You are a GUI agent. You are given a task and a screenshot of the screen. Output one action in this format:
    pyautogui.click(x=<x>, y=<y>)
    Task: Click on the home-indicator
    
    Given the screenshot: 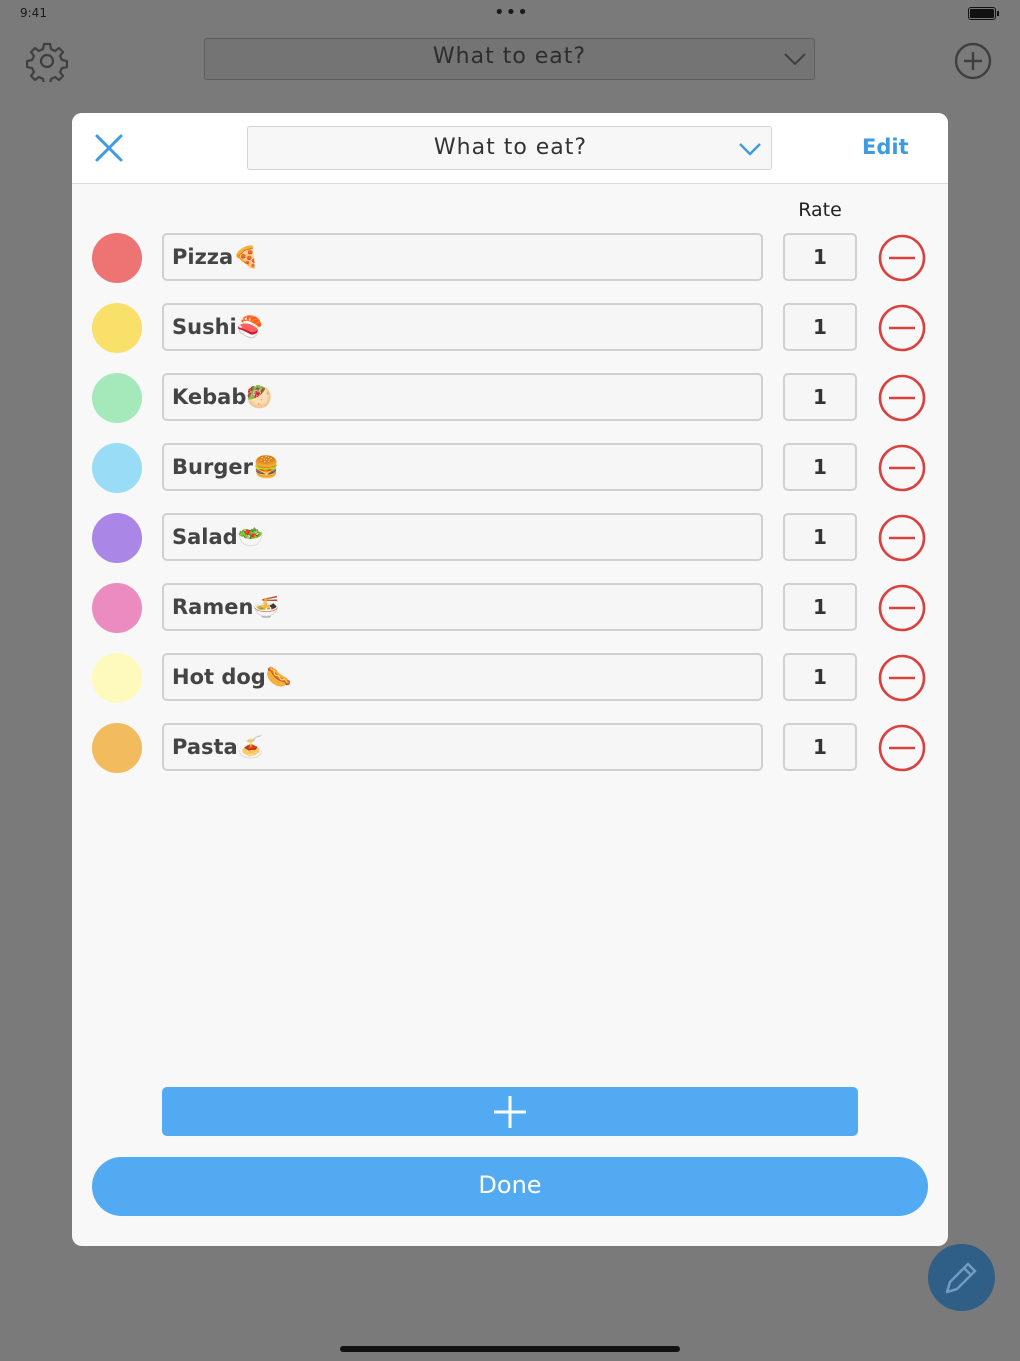 What is the action you would take?
    pyautogui.click(x=510, y=1349)
    